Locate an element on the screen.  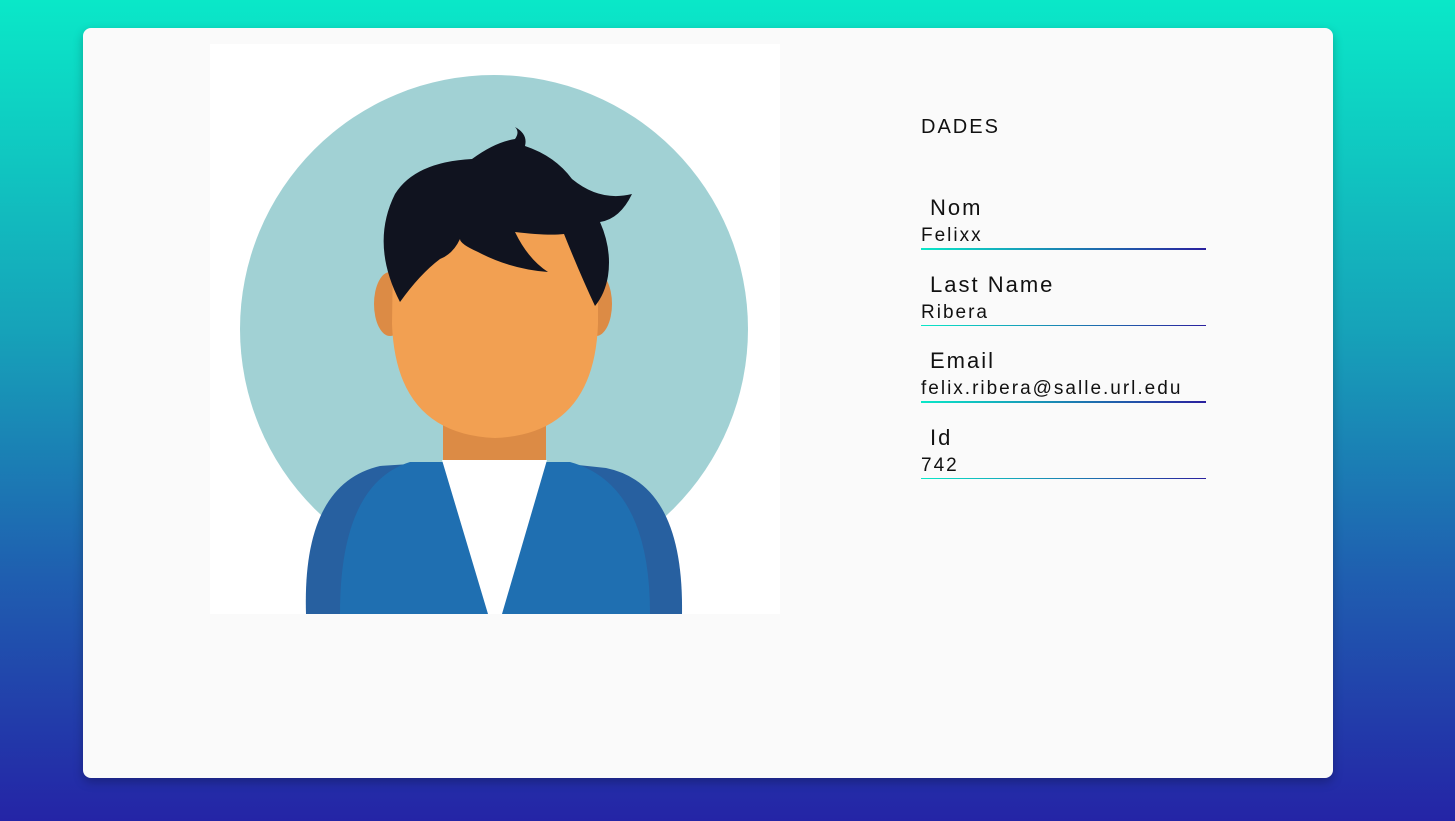
profile-form: DADES Nom Last Name Email Id is located at coordinates (1066, 308).